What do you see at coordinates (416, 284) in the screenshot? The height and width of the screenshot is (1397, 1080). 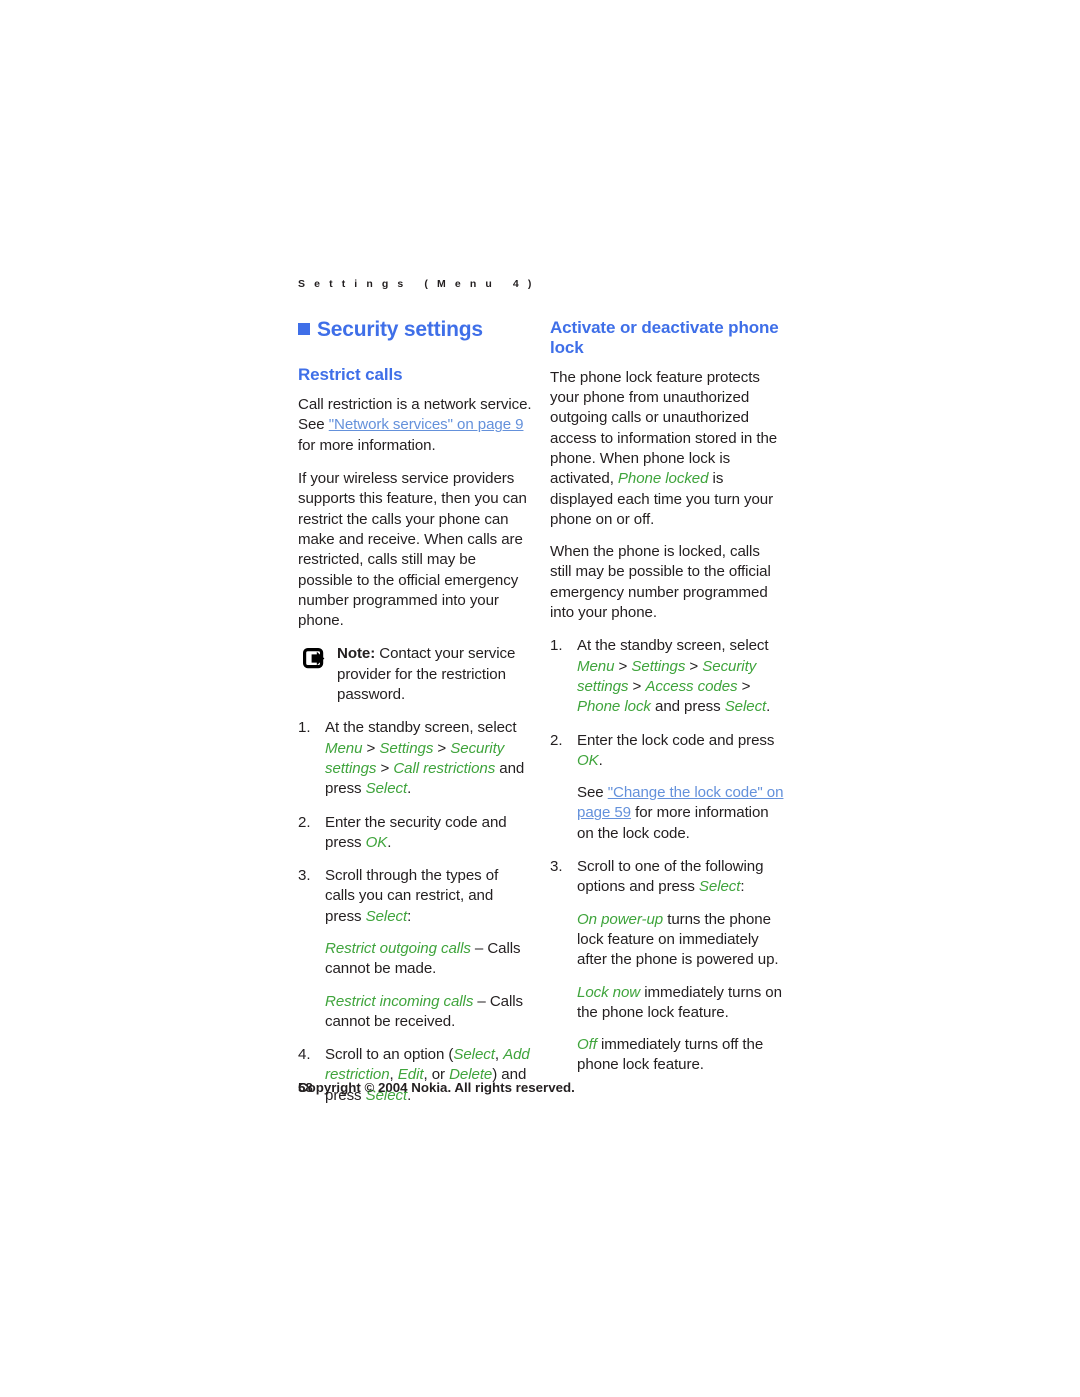 I see `running-head: S e t t i n g s ( M e n u 4 )` at bounding box center [416, 284].